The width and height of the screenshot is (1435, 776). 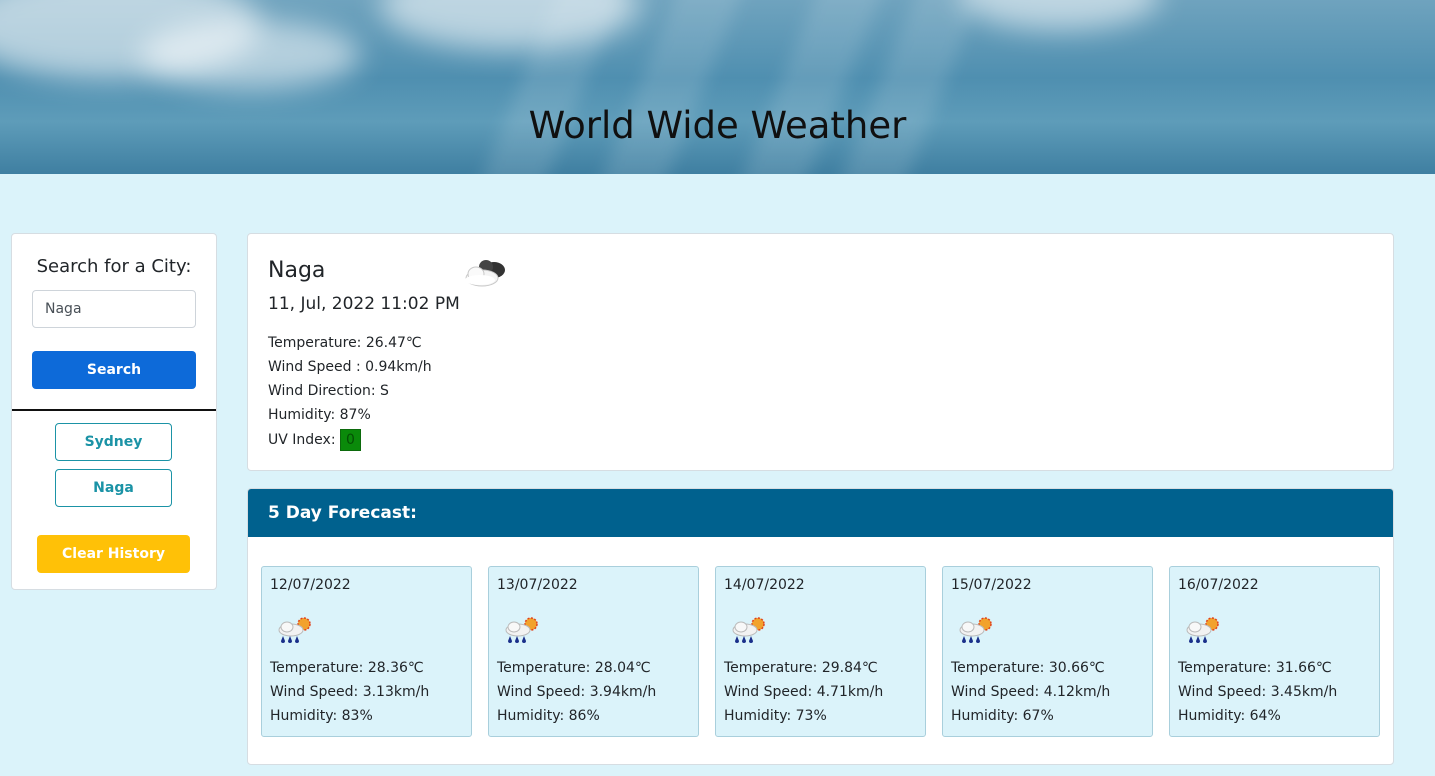 I want to click on divider, so click(x=114, y=410).